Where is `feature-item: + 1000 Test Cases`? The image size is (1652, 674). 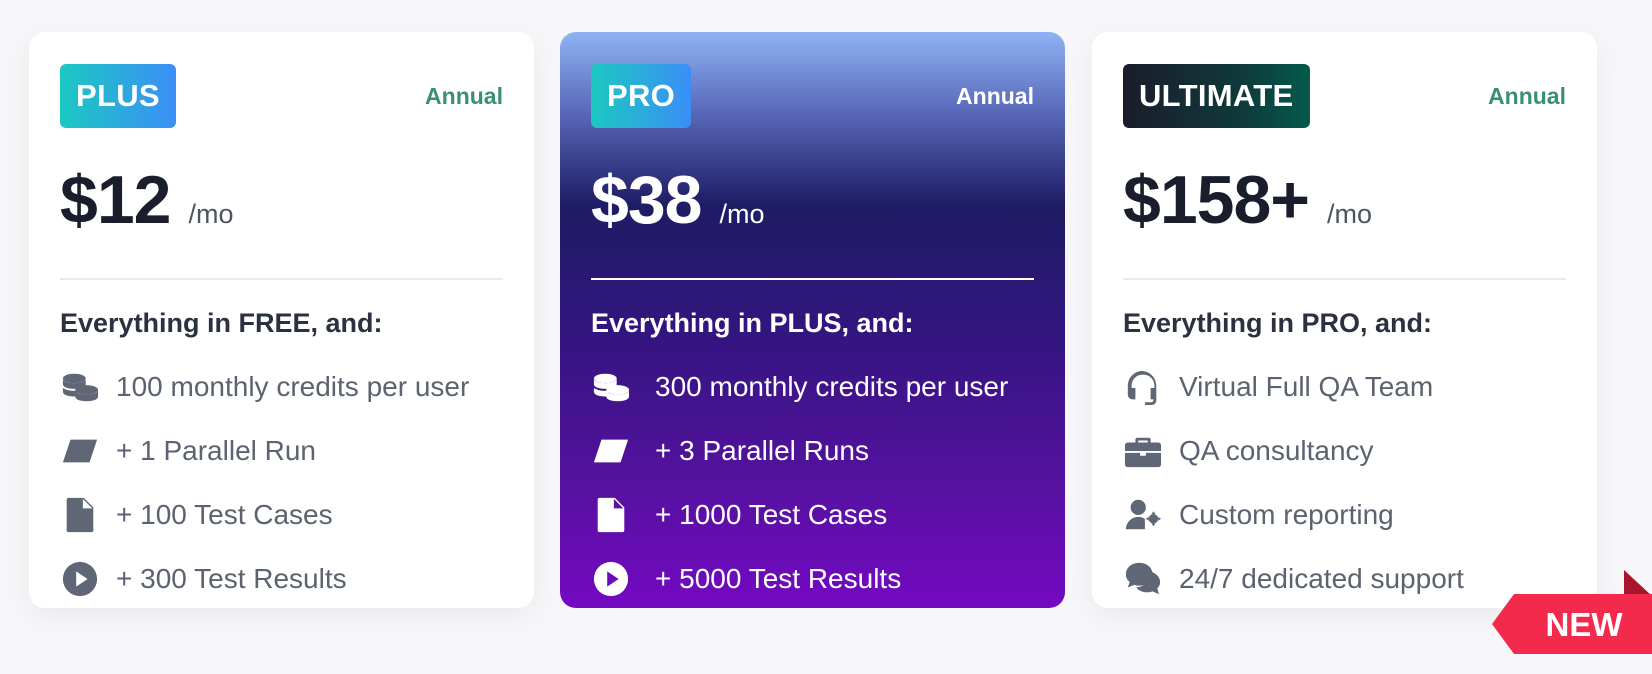
feature-item: + 1000 Test Cases is located at coordinates (812, 515).